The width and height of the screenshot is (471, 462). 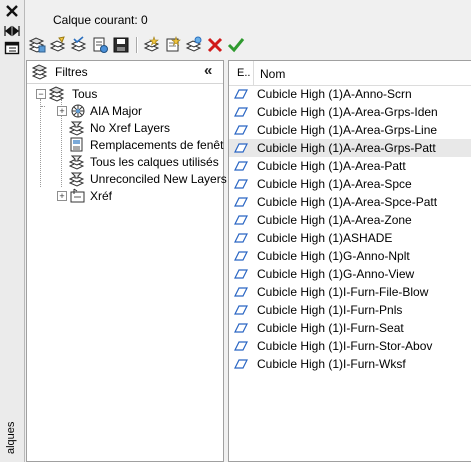 I want to click on layer-list-header: E.. Nom, so click(x=350, y=73).